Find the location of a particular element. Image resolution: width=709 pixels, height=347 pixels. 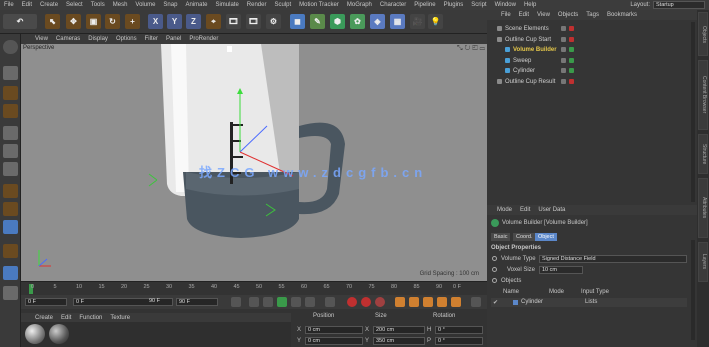

menu-sculpt: Sculpt is located at coordinates (282, 5).